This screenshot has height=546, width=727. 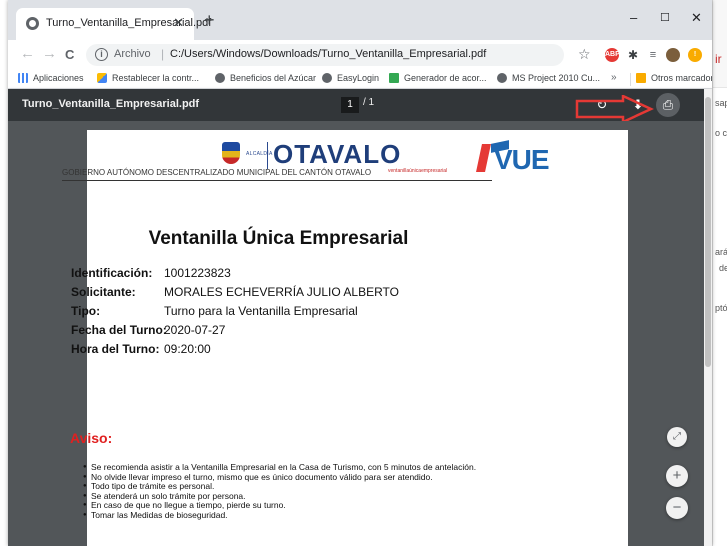 What do you see at coordinates (721, 308) in the screenshot?
I see `background-text: ptó` at bounding box center [721, 308].